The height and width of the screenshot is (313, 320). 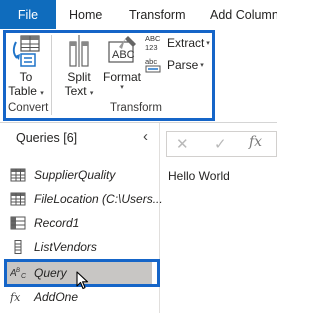 I want to click on cancel-icon: ✕, so click(x=182, y=144).